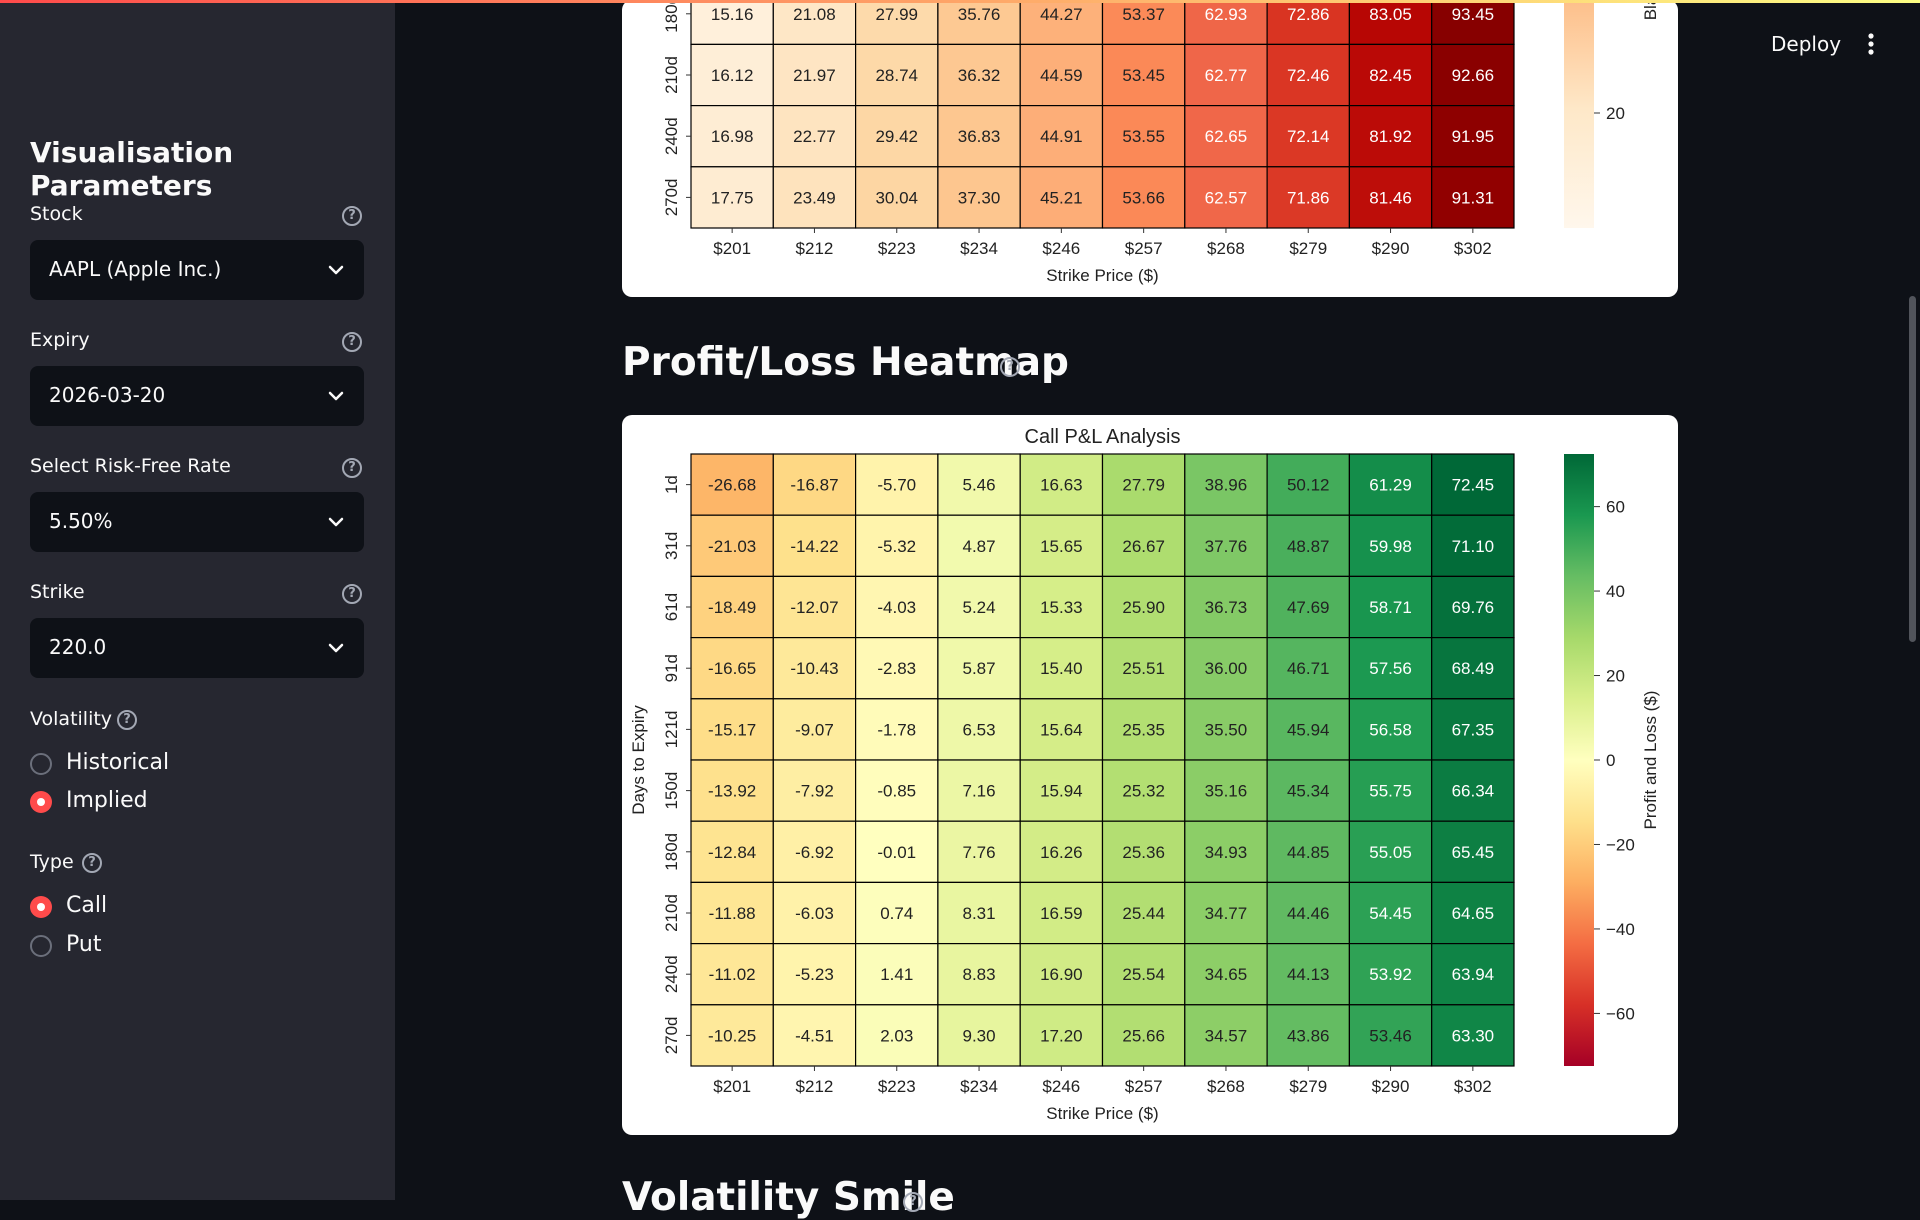 This screenshot has width=1920, height=1220. What do you see at coordinates (1806, 44) in the screenshot?
I see `deploy-button: Deploy` at bounding box center [1806, 44].